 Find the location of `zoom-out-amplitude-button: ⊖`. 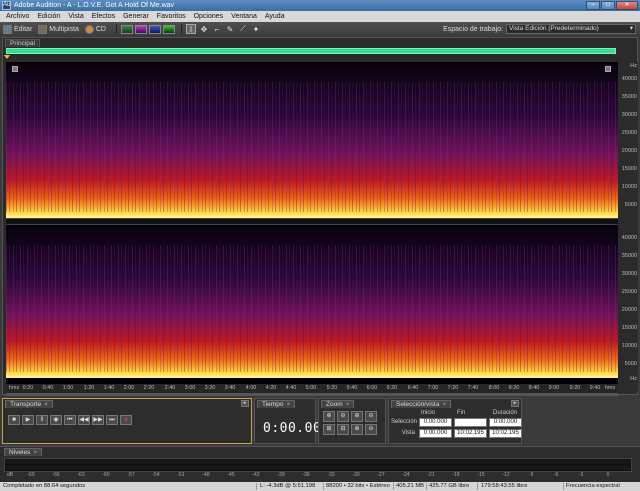

zoom-out-amplitude-button: ⊖ is located at coordinates (343, 416).